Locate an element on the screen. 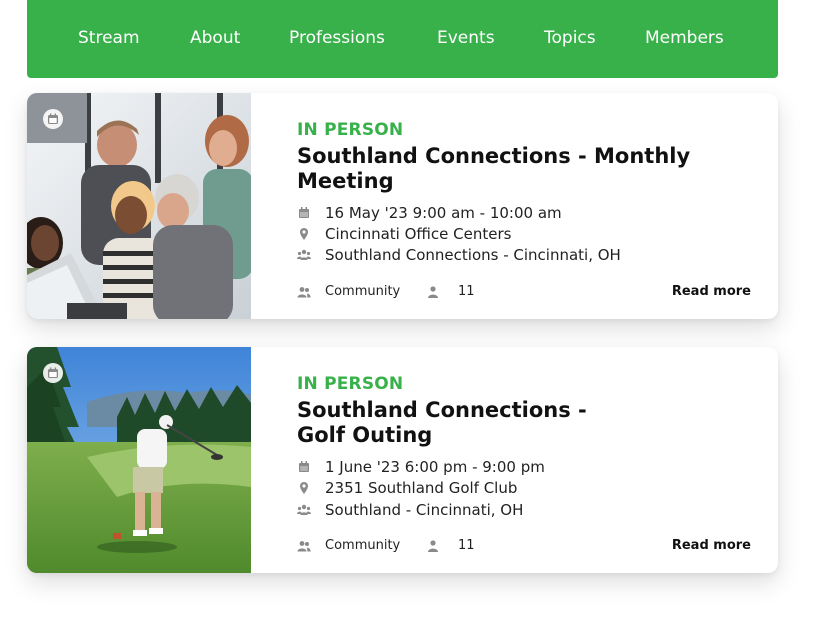 The height and width of the screenshot is (621, 826). event-group-row: Southland Connections - Cincinnati, OH is located at coordinates (527, 255).